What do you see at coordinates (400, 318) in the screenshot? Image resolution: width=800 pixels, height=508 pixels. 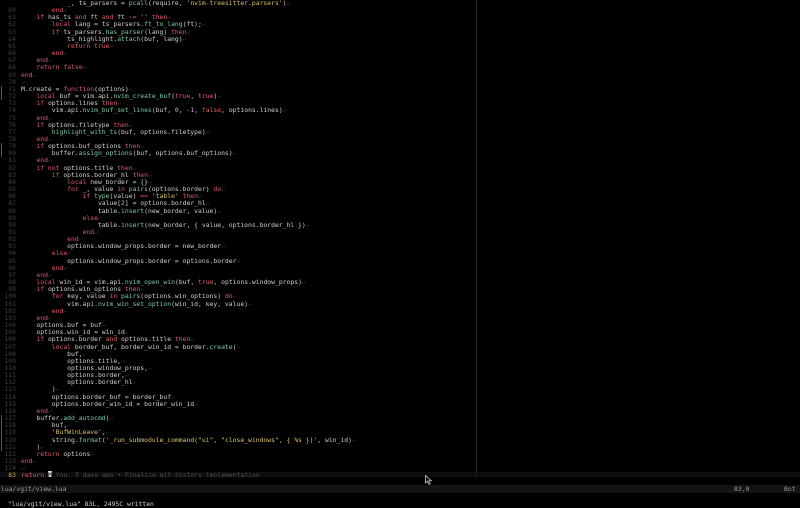 I see `code-line: 103 end↵` at bounding box center [400, 318].